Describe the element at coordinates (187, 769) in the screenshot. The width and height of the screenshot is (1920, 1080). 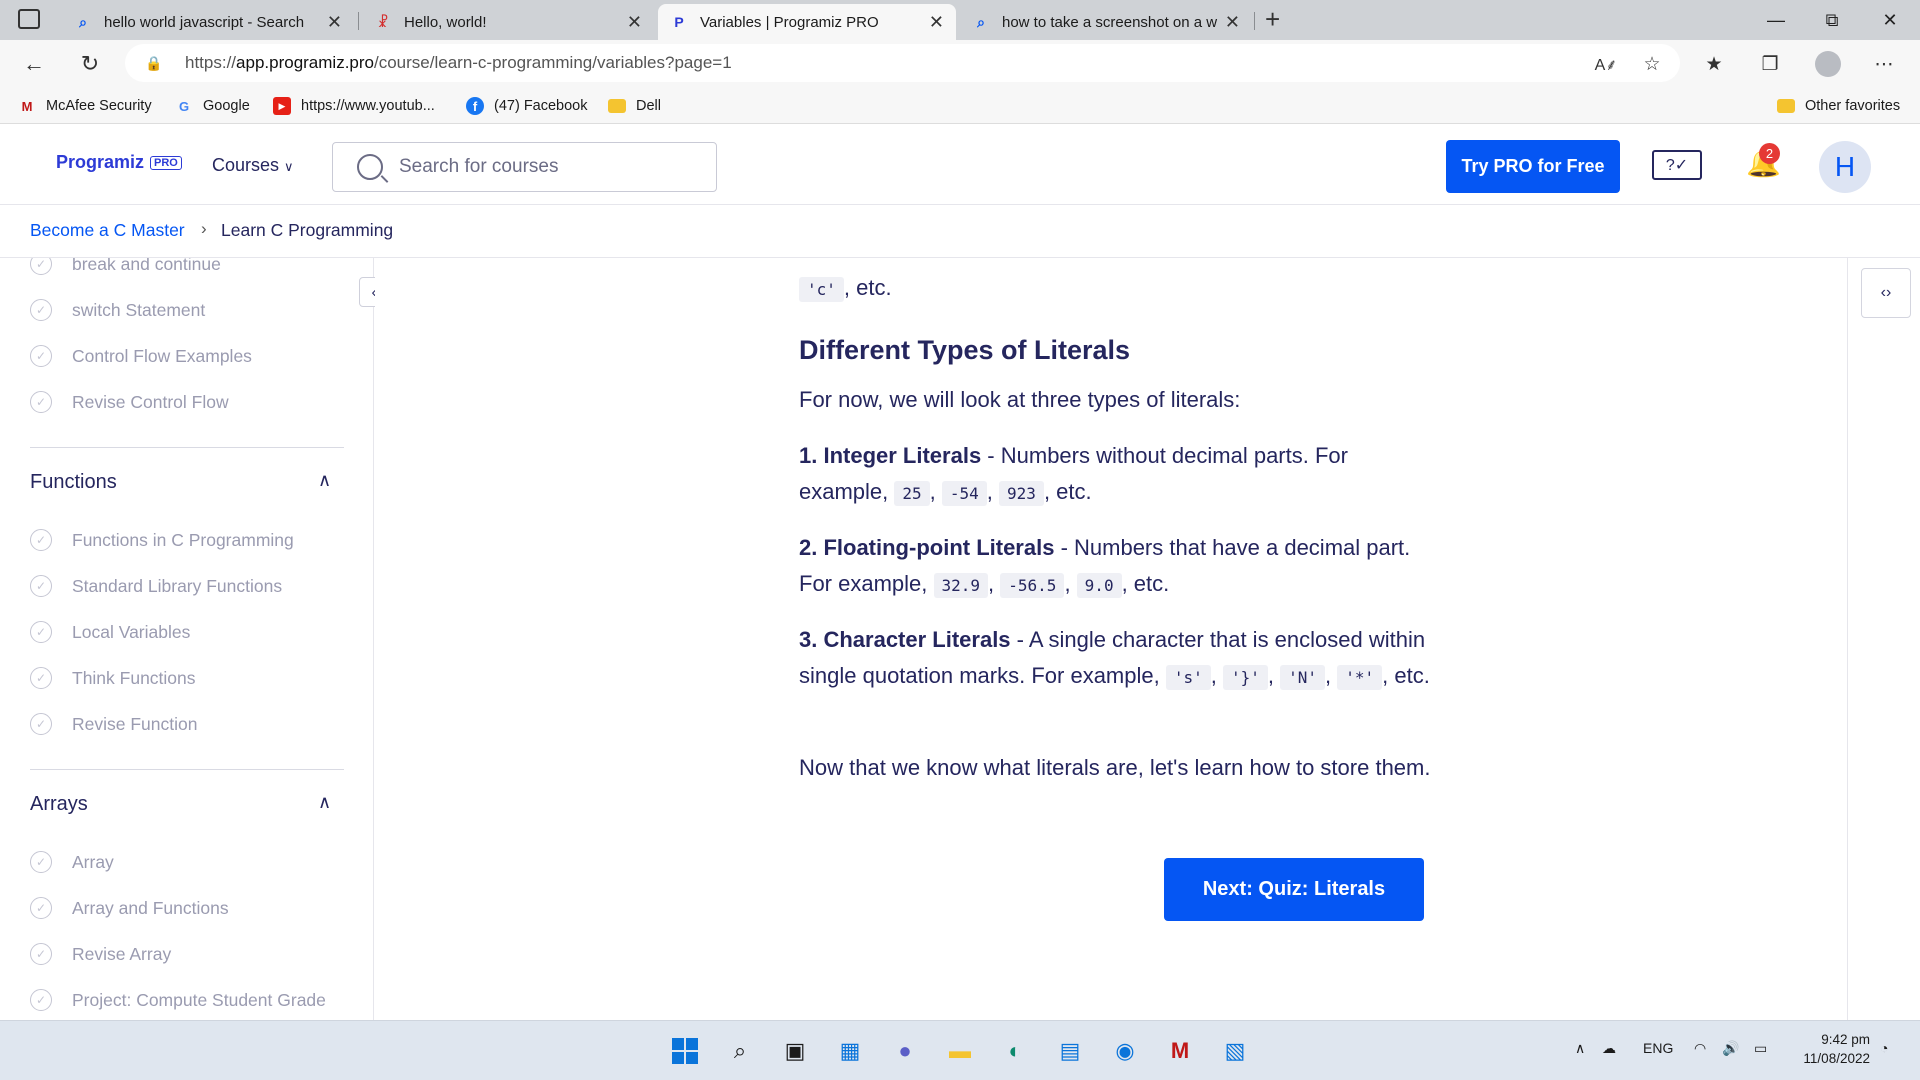
I see `section-divider` at that location.